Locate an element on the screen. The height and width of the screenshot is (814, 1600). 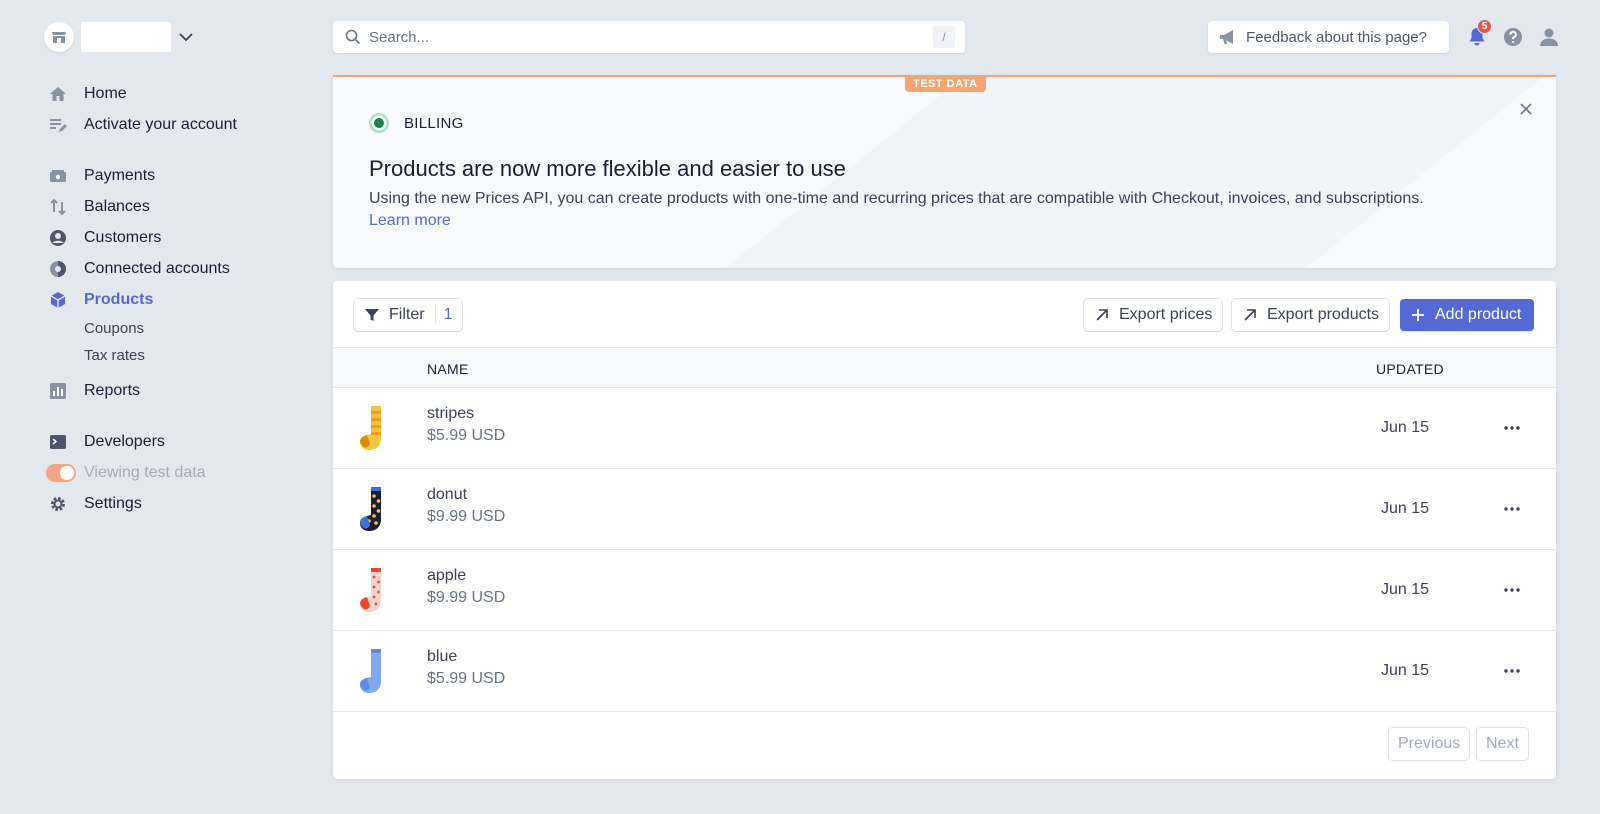
table-row: stripes $5.99 USD Jun 15 is located at coordinates (944, 428).